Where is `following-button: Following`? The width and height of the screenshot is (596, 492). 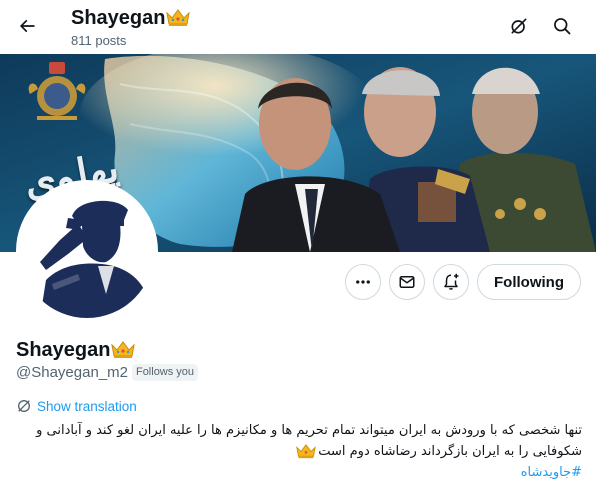 following-button: Following is located at coordinates (529, 282).